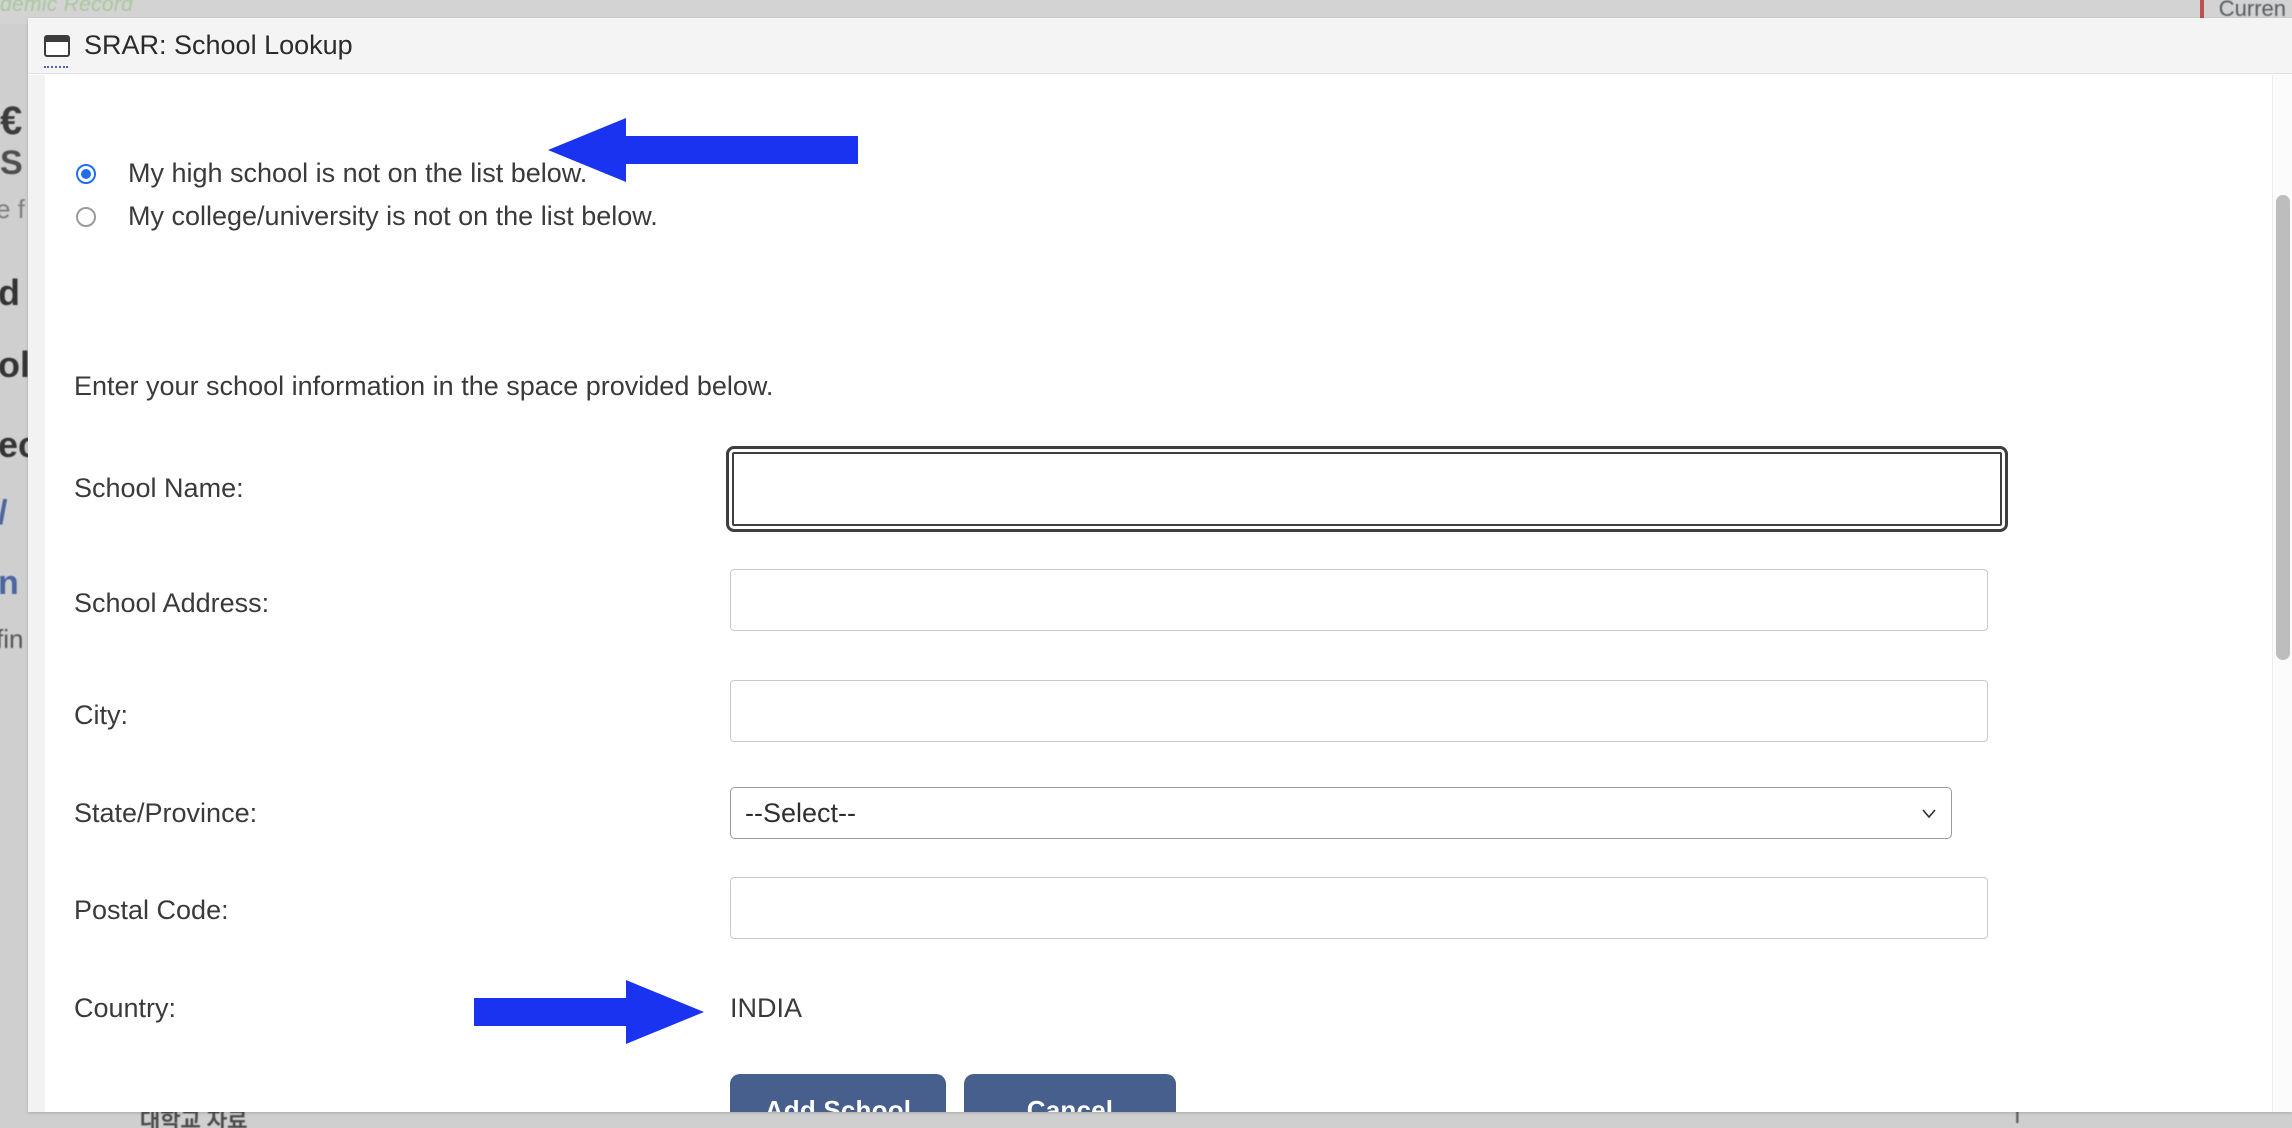 This screenshot has width=2292, height=1128. What do you see at coordinates (1160, 46) in the screenshot?
I see `dialog-title-bar: SRAR: School Lookup` at bounding box center [1160, 46].